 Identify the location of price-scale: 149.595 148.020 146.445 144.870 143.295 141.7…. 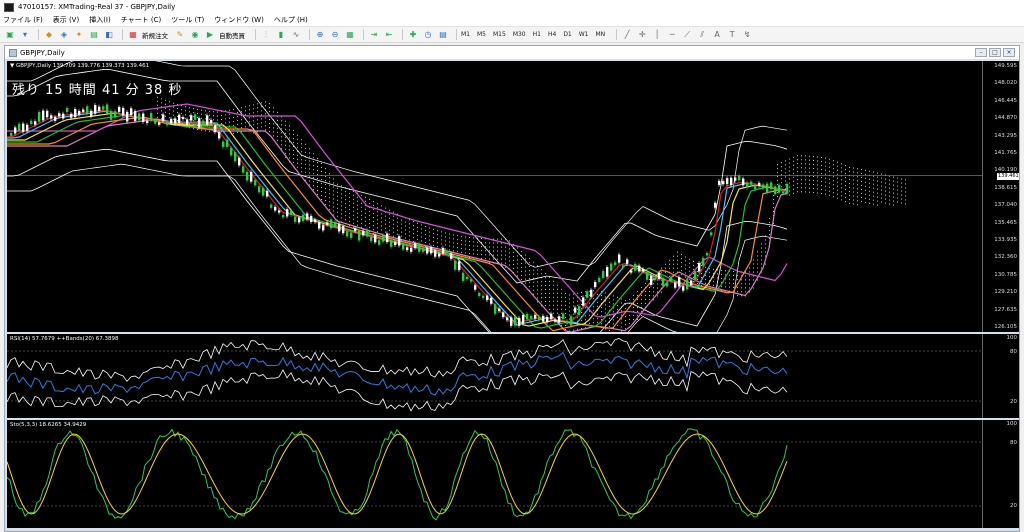
(1000, 196).